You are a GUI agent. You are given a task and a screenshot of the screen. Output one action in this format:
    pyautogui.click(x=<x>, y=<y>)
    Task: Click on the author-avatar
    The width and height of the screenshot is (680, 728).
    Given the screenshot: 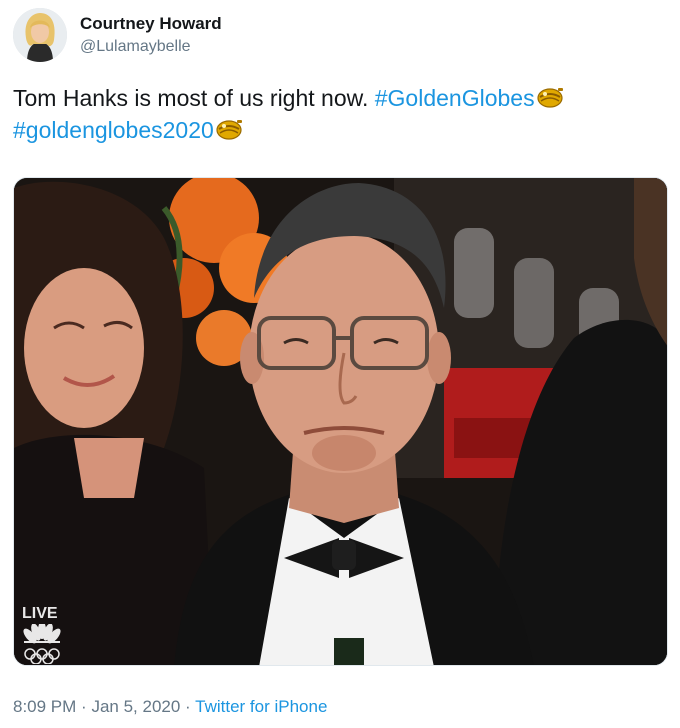 What is the action you would take?
    pyautogui.click(x=40, y=35)
    